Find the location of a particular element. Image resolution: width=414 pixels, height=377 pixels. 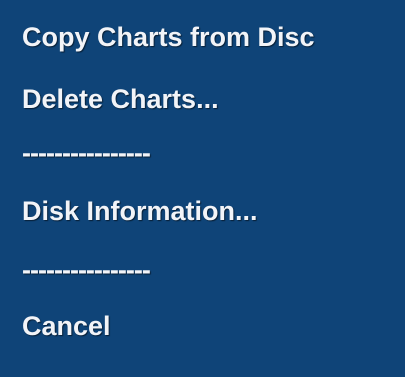

menu-item-copy-charts-from-disc: Copy Charts from Disc is located at coordinates (168, 37).